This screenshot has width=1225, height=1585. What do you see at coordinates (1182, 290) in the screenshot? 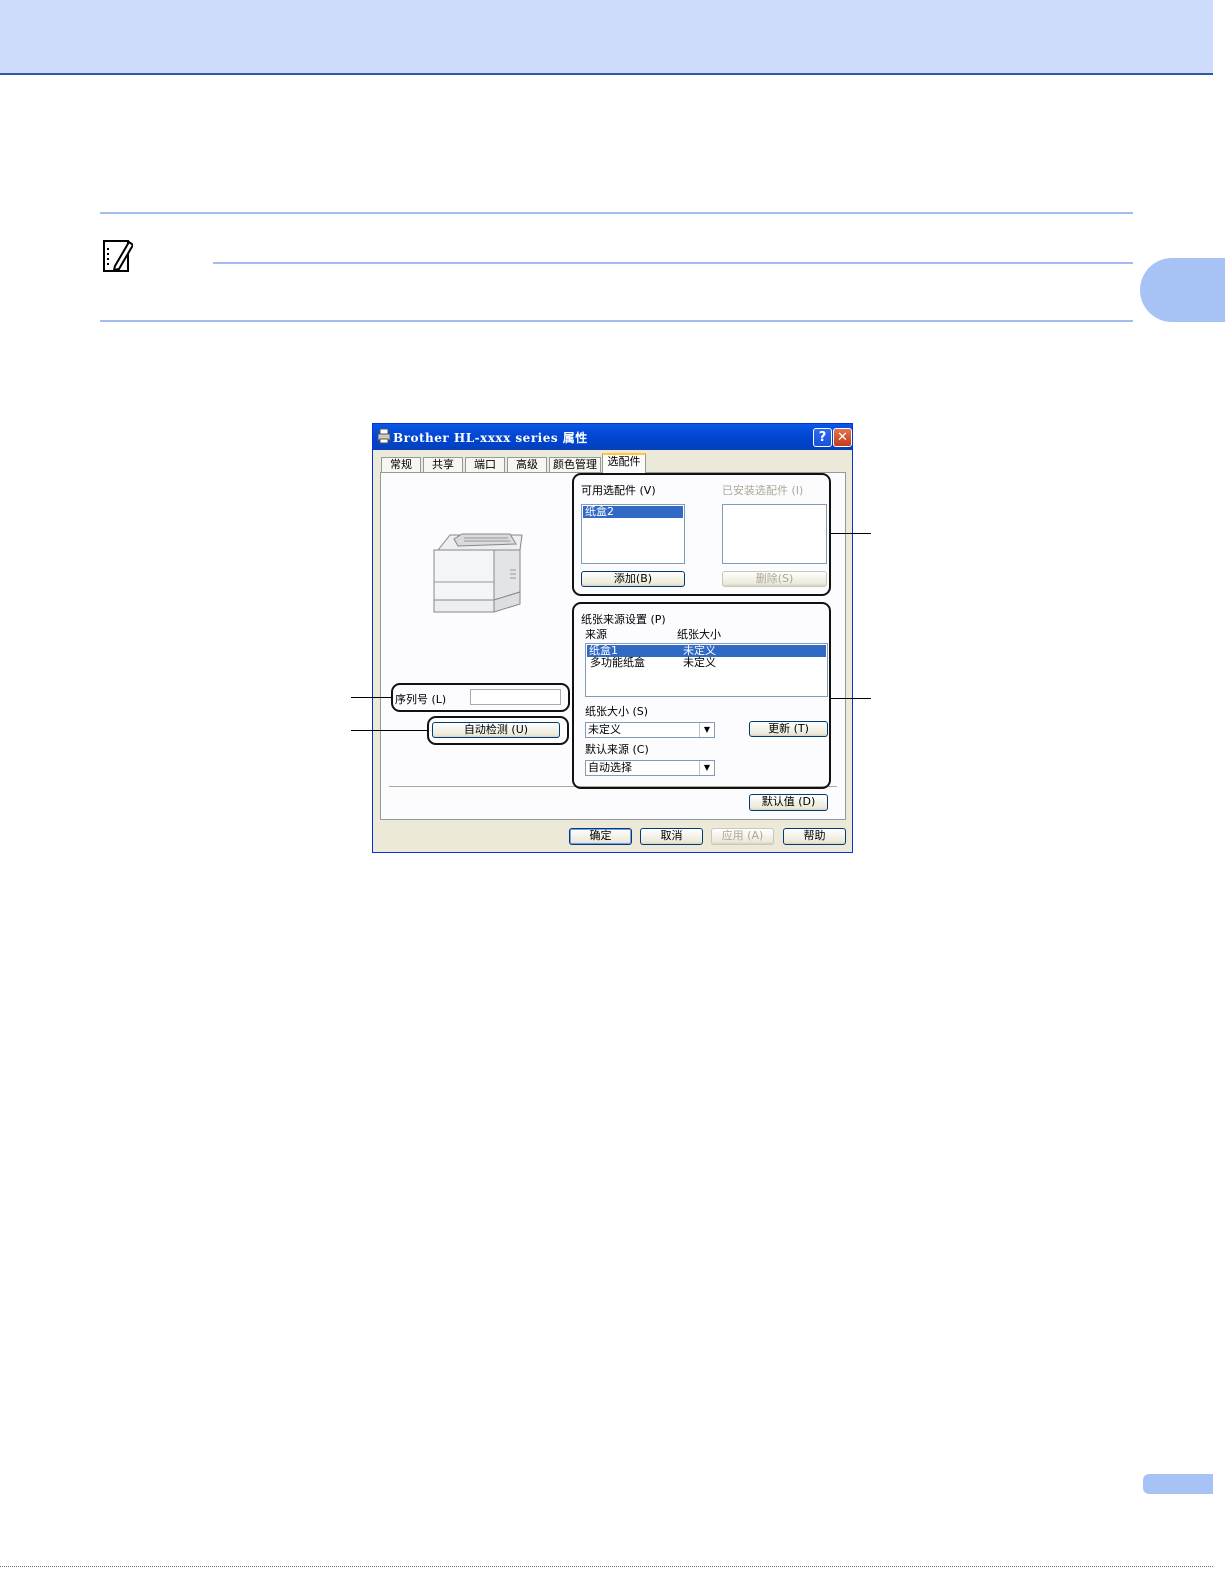
I see `chapter-tab` at bounding box center [1182, 290].